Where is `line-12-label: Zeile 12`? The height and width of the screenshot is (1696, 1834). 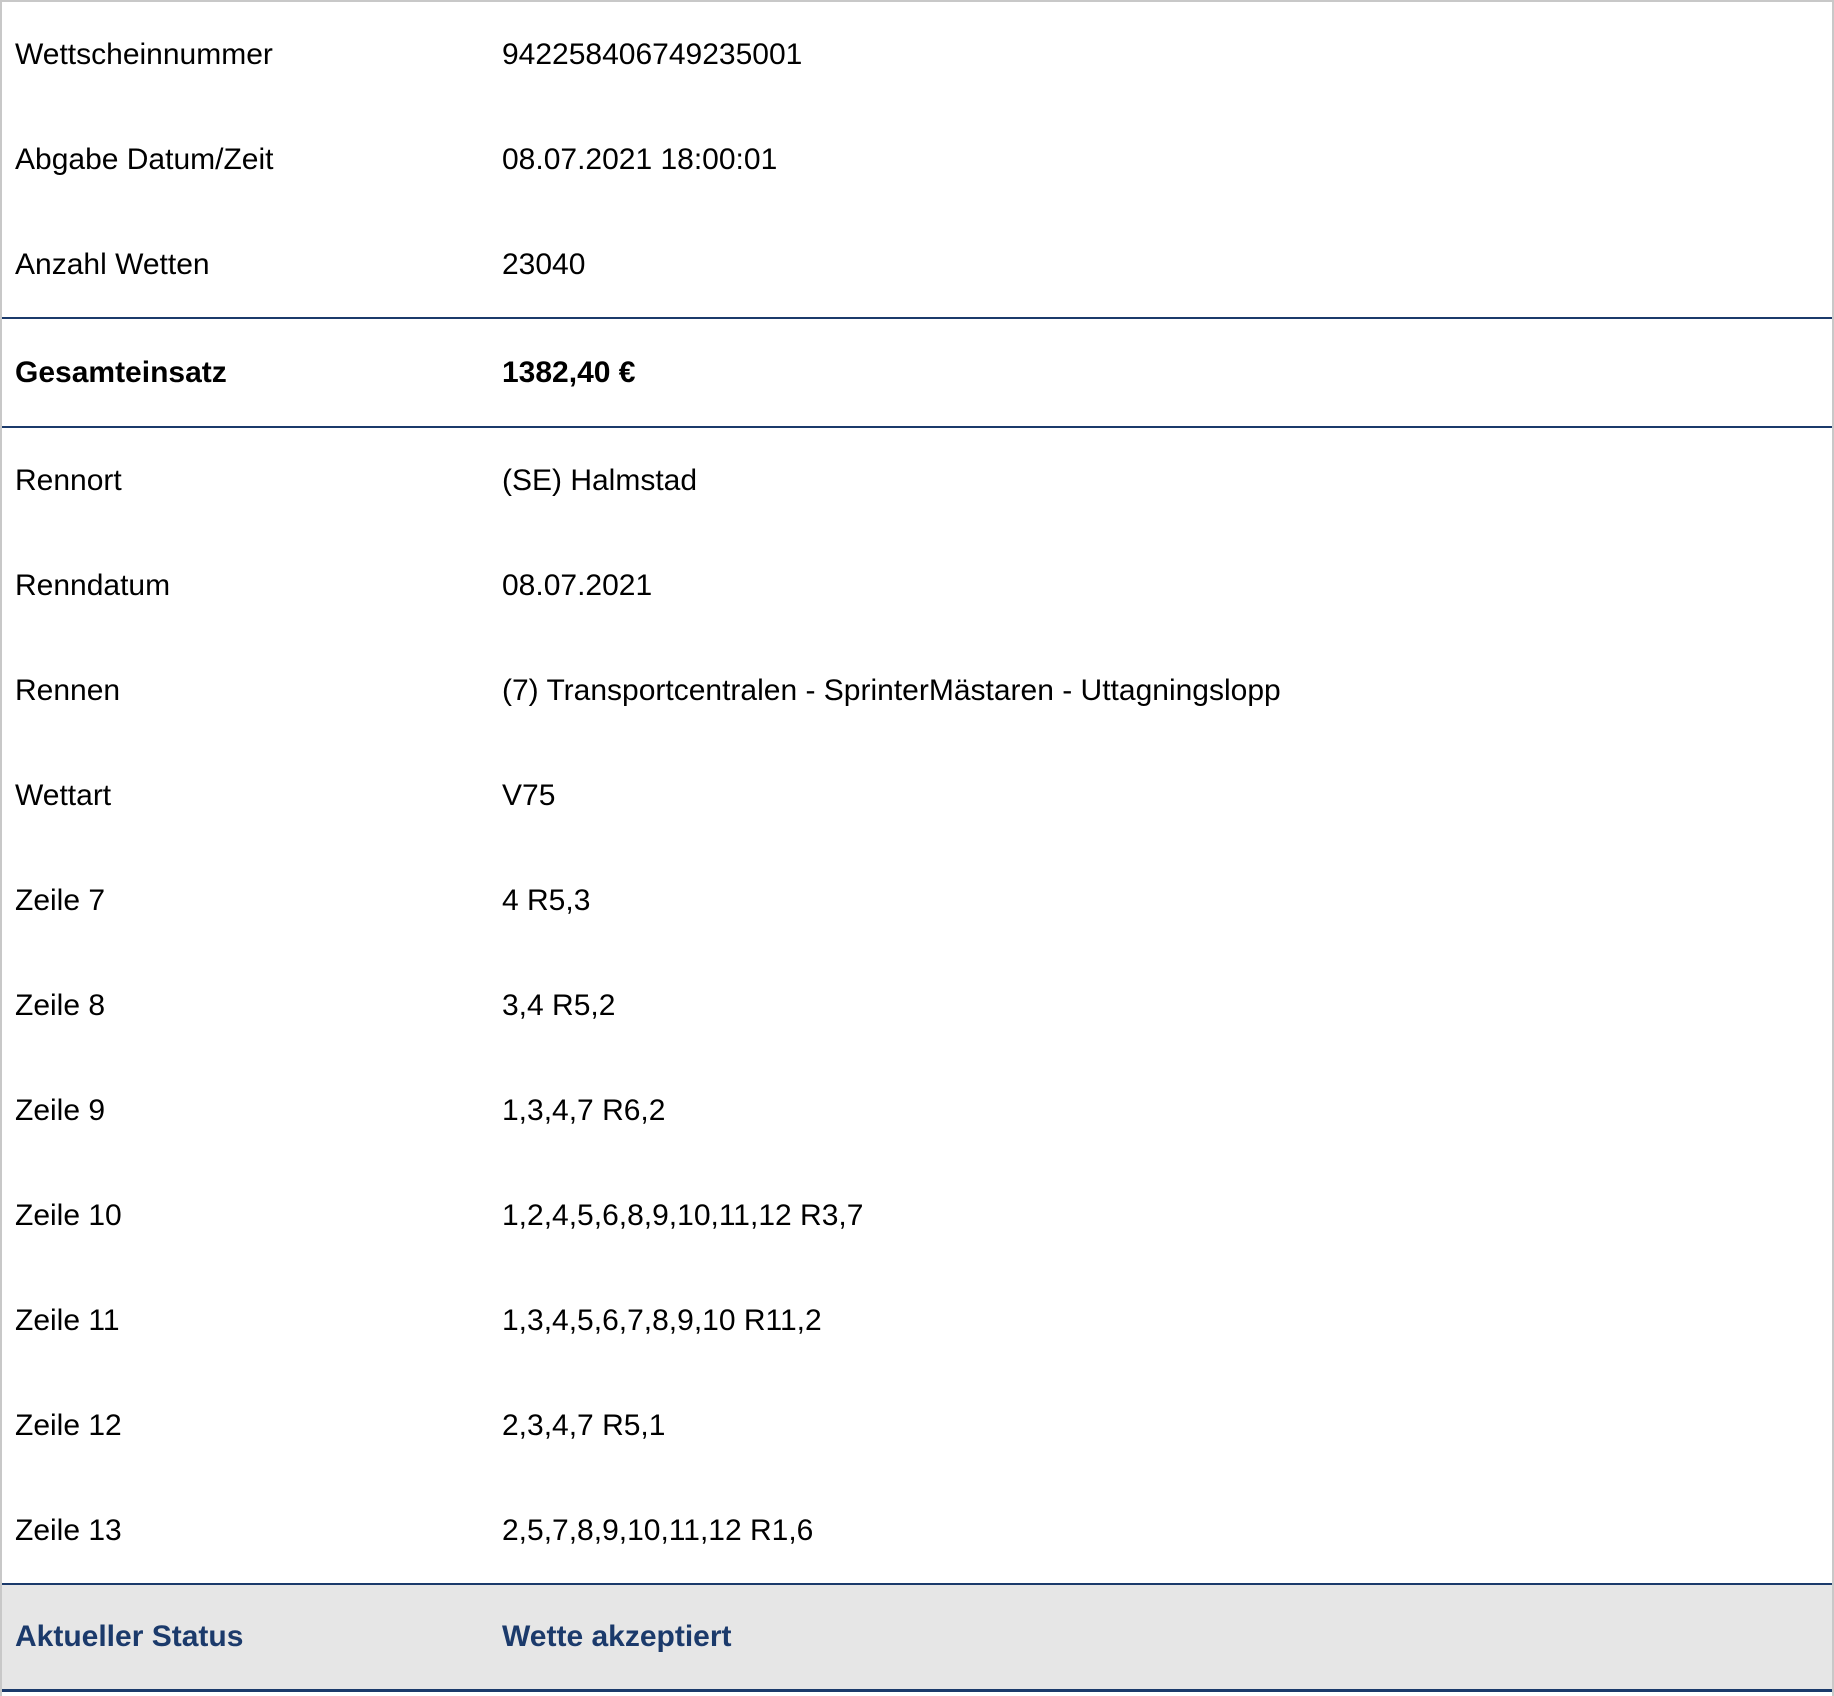
line-12-label: Zeile 12 is located at coordinates (68, 1425).